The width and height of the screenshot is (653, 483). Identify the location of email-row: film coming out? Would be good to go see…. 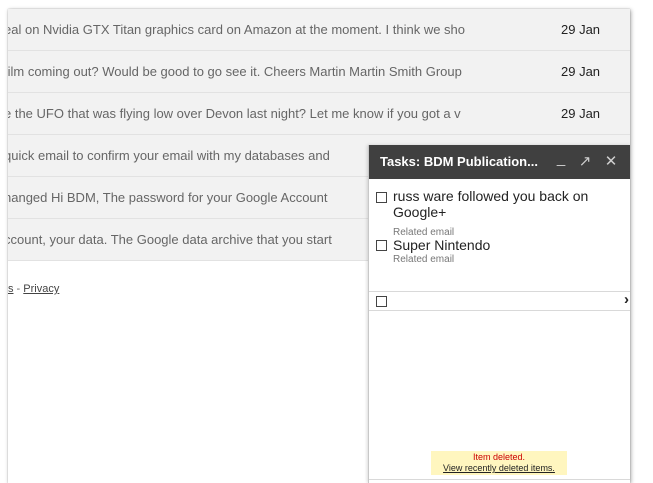
(319, 72).